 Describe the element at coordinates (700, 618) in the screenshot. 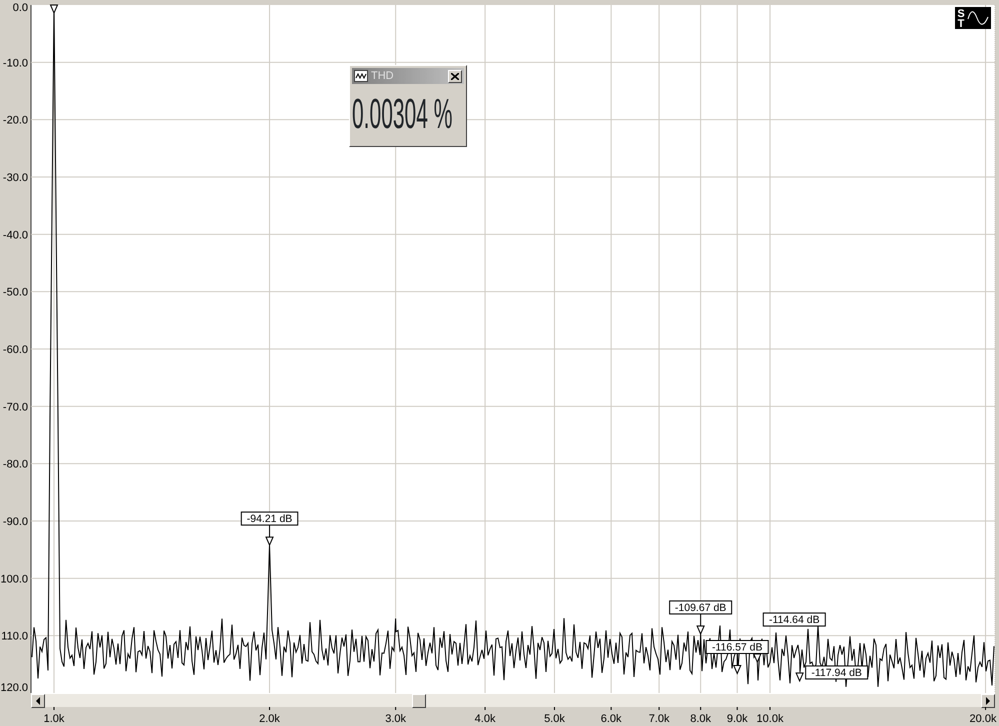

I see `peak-label: -109.67 dB` at that location.